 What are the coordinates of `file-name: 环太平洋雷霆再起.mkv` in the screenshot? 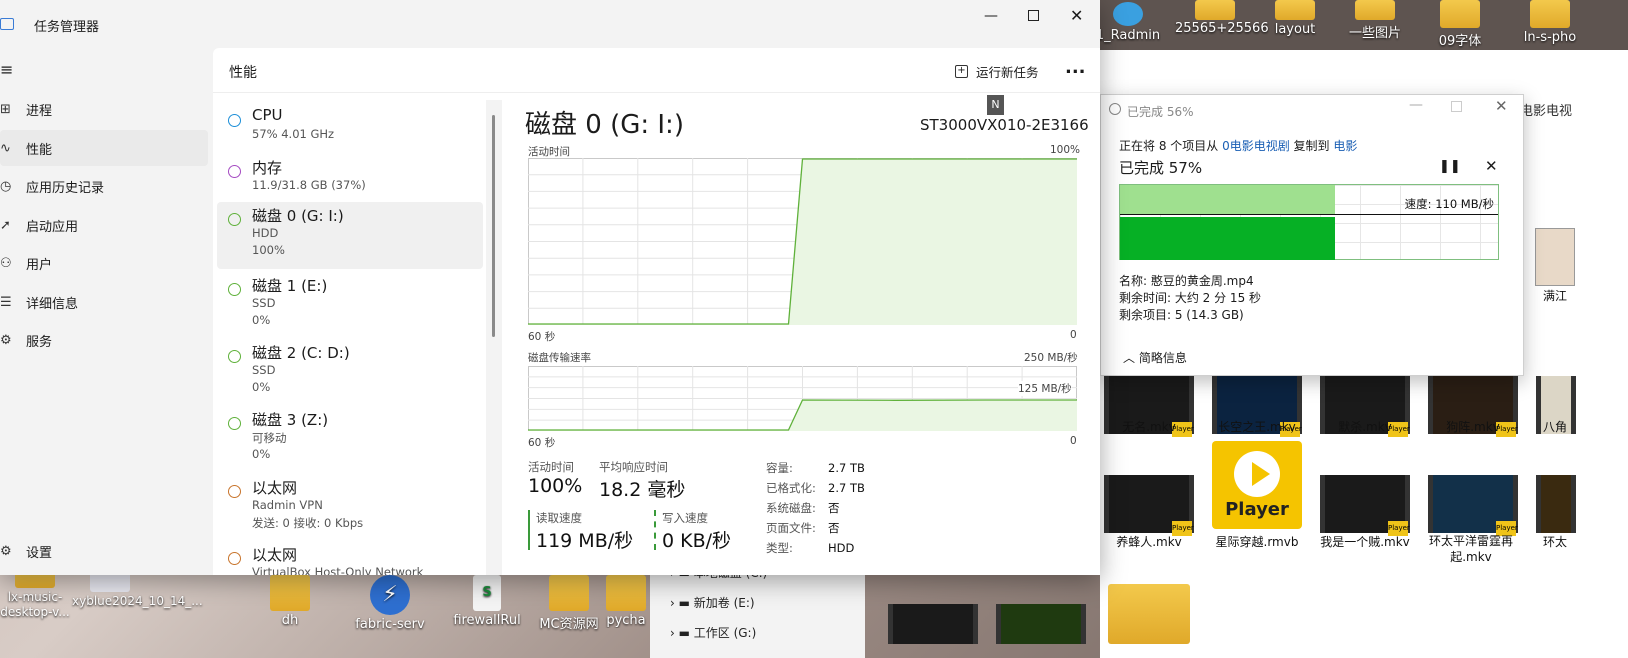 It's located at (1471, 549).